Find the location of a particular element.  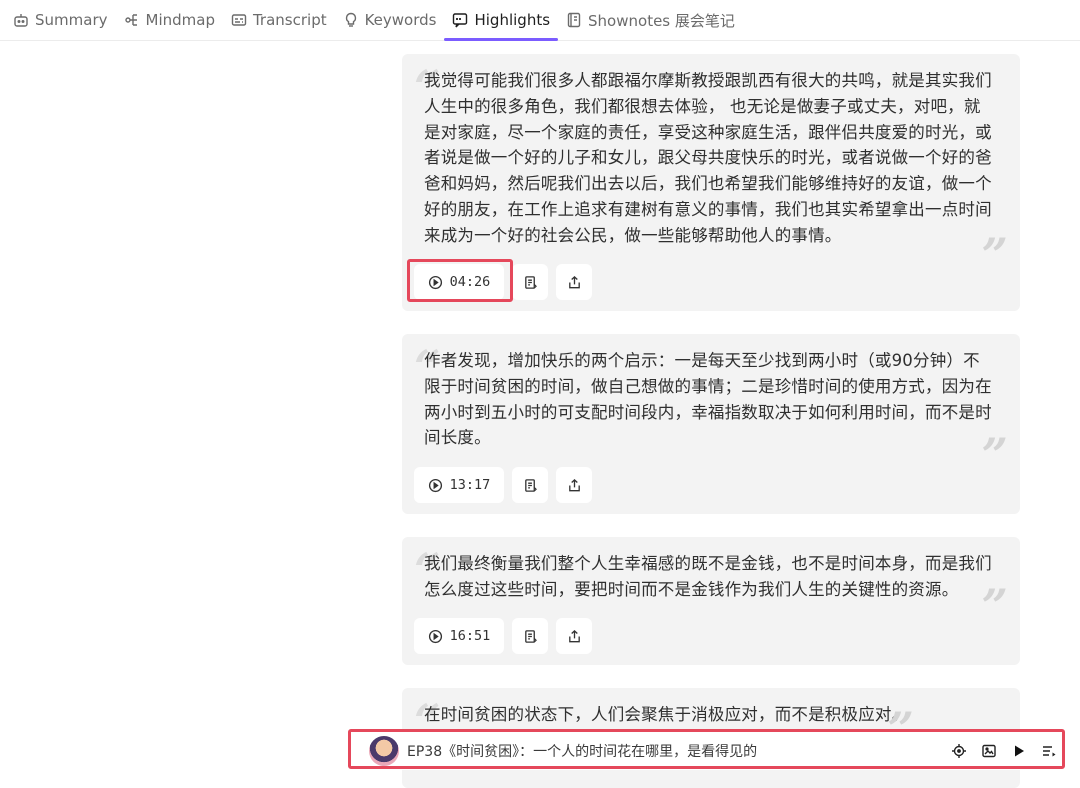

tab-shownotes: Shownotes 展会笔记 is located at coordinates (650, 20).